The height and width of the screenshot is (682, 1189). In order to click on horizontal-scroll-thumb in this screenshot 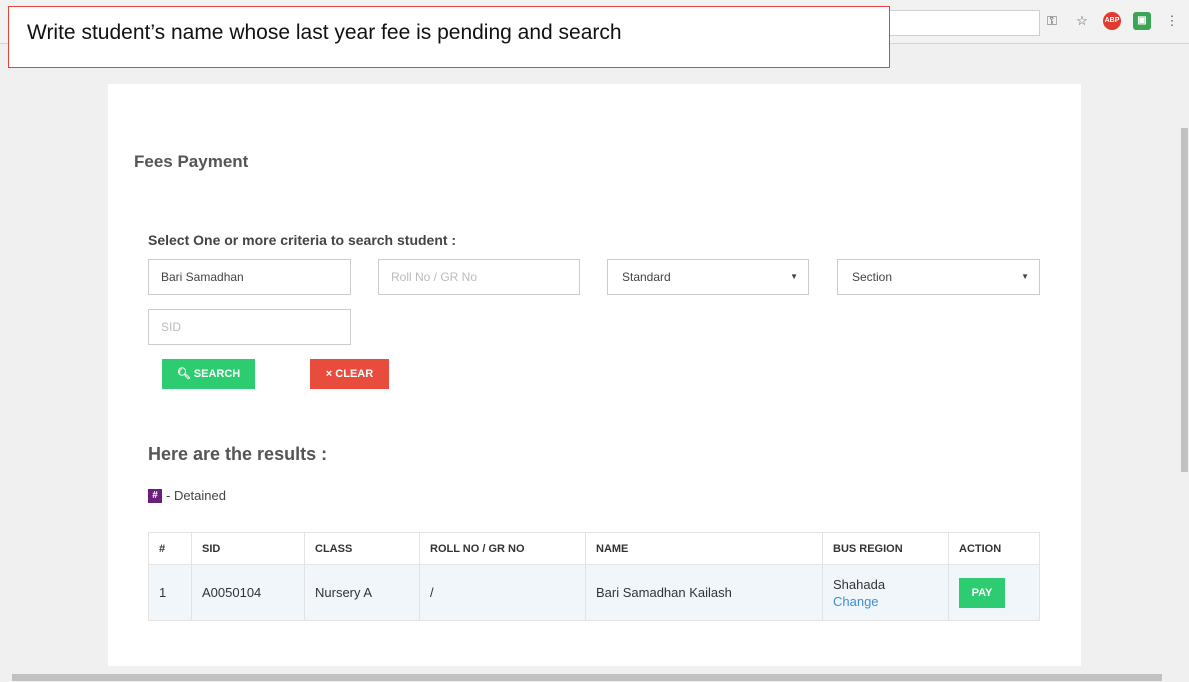, I will do `click(587, 677)`.